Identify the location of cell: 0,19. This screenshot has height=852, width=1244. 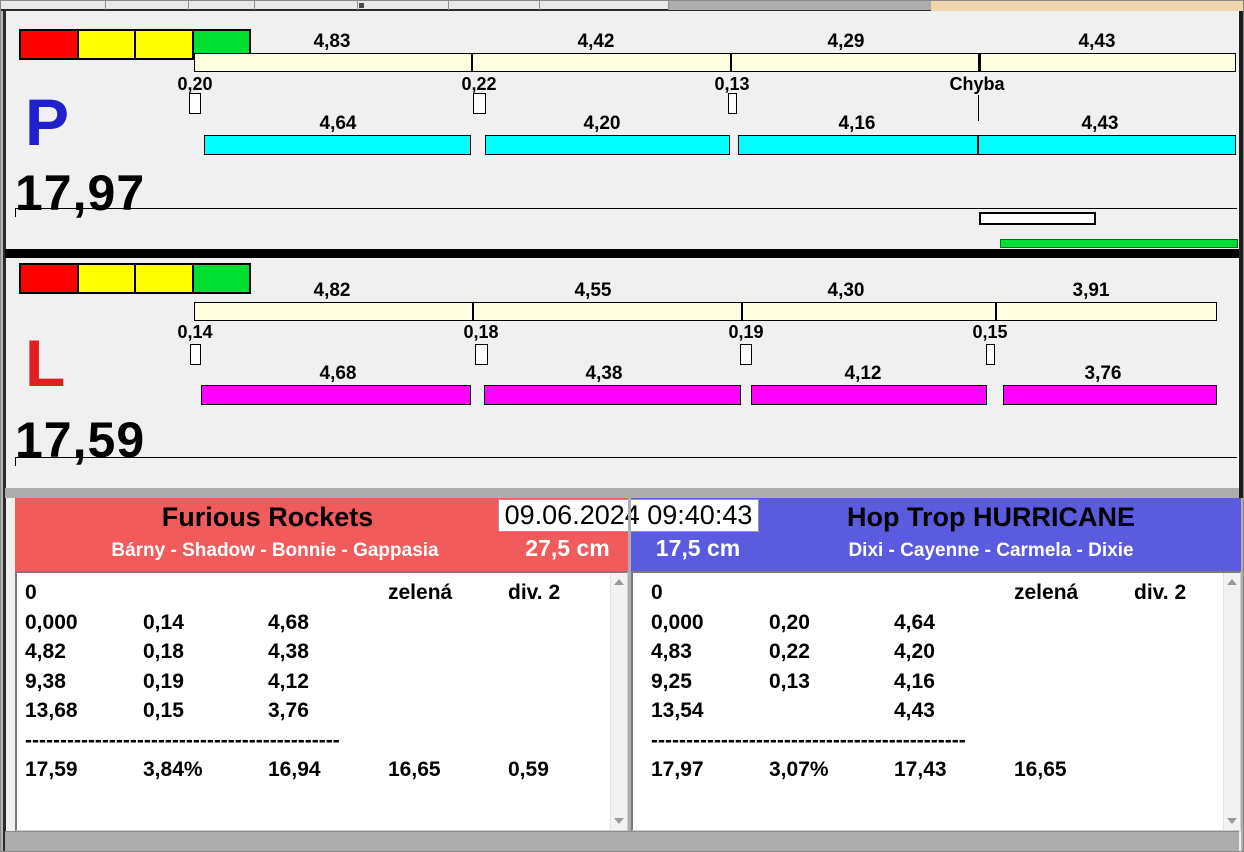
(163, 681).